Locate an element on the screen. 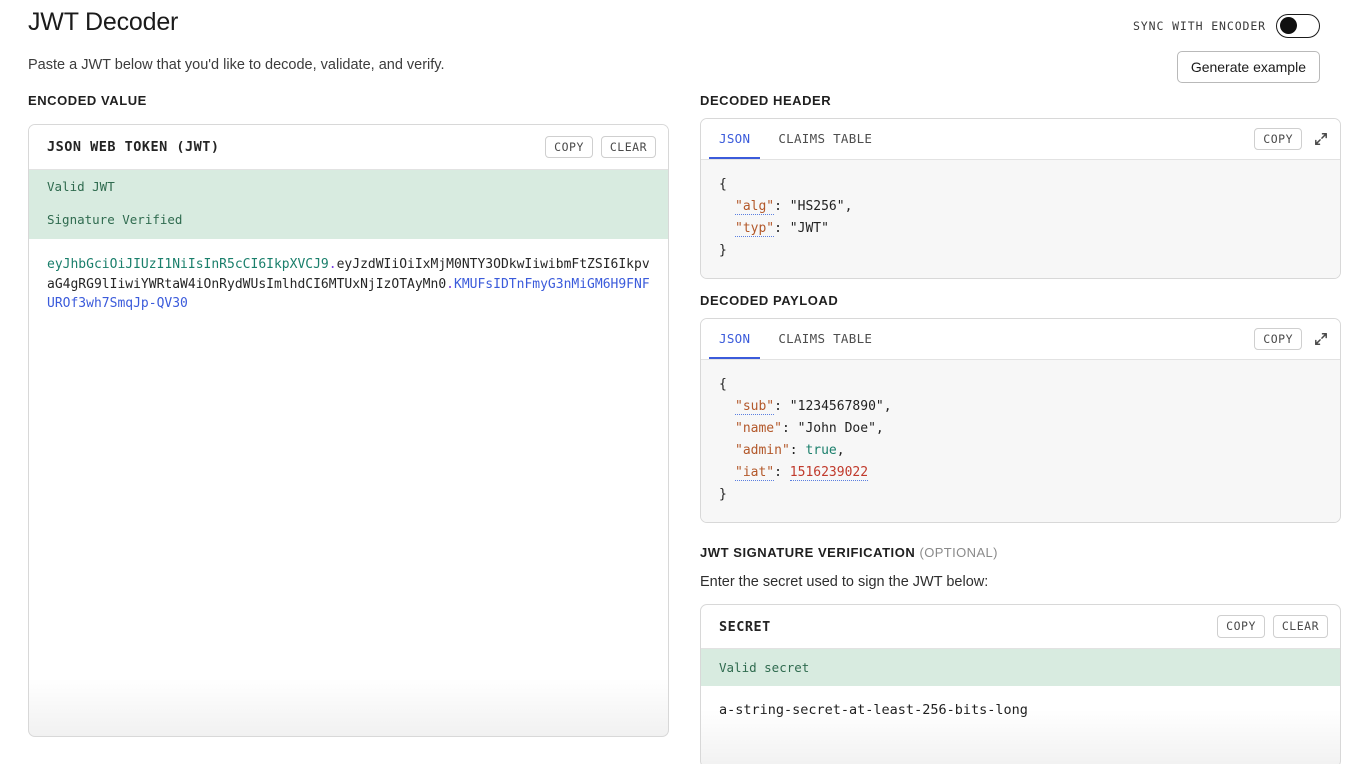 The width and height of the screenshot is (1348, 764). decoded-payload-actions: COPY is located at coordinates (1292, 339).